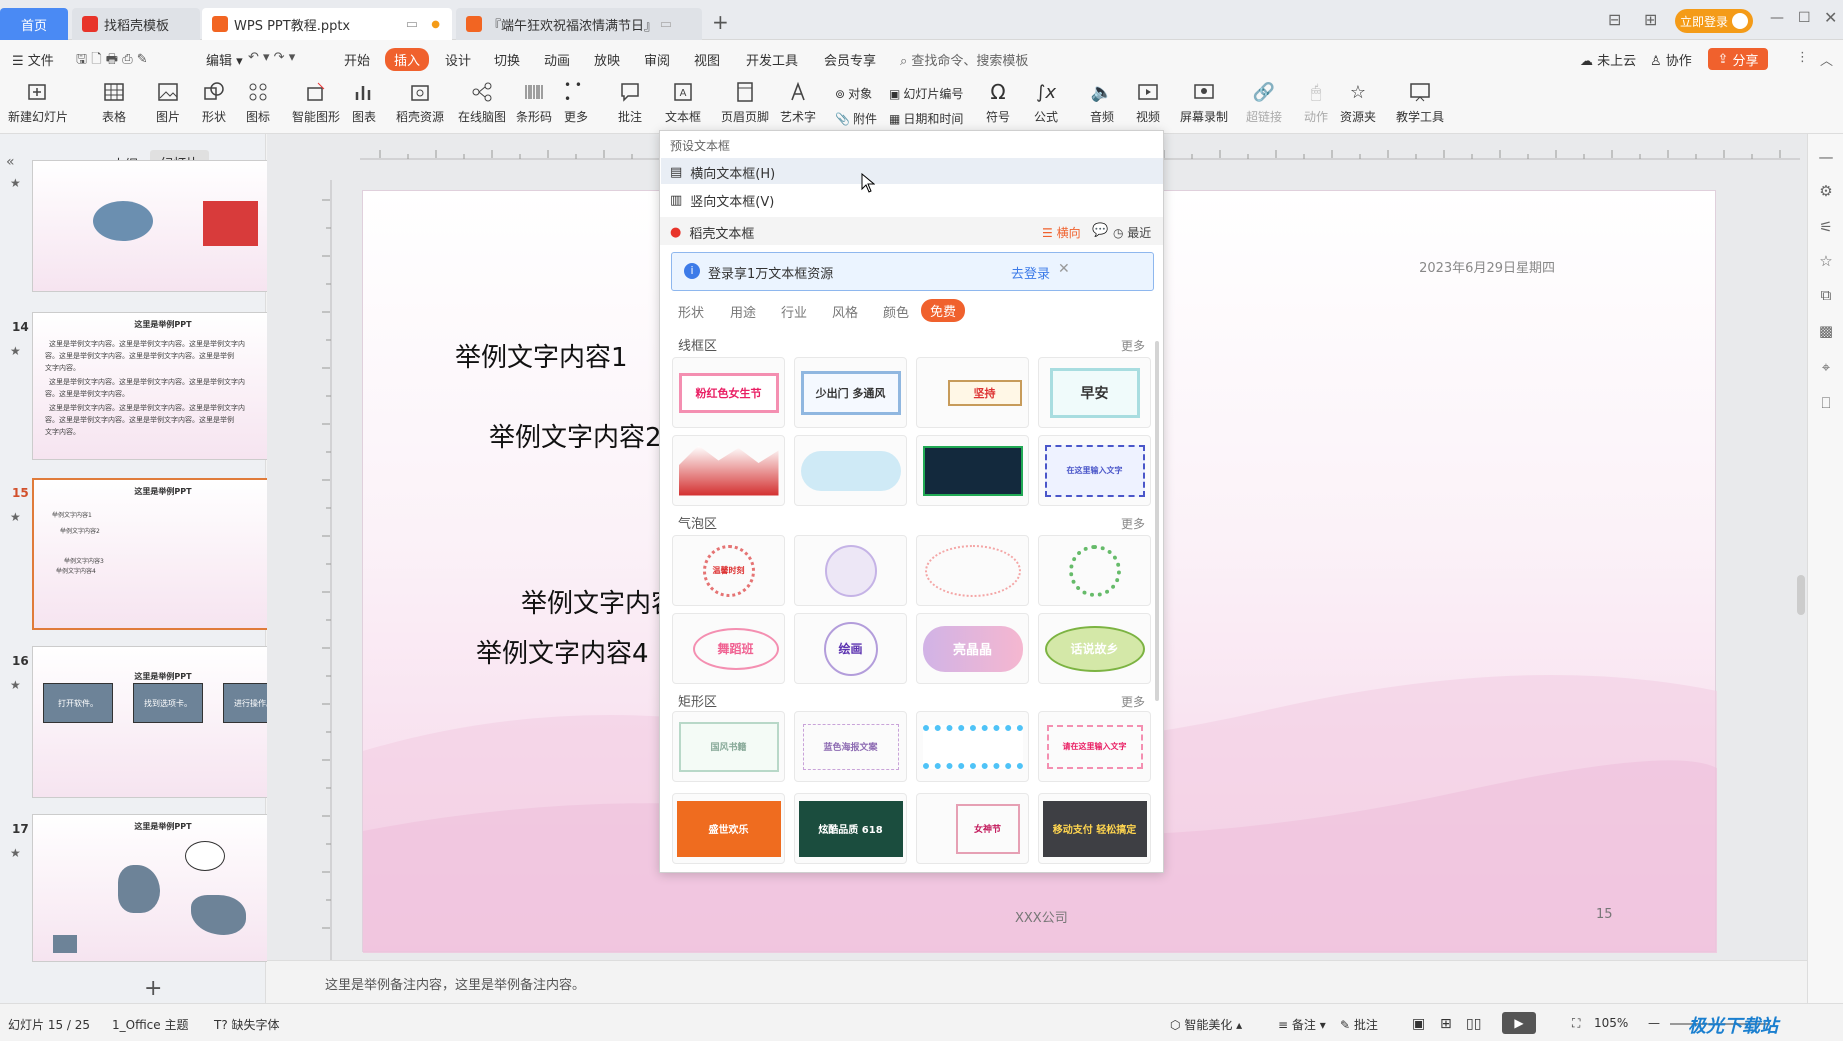  Describe the element at coordinates (798, 102) in the screenshot. I see `wordart-button: 艺术字` at that location.